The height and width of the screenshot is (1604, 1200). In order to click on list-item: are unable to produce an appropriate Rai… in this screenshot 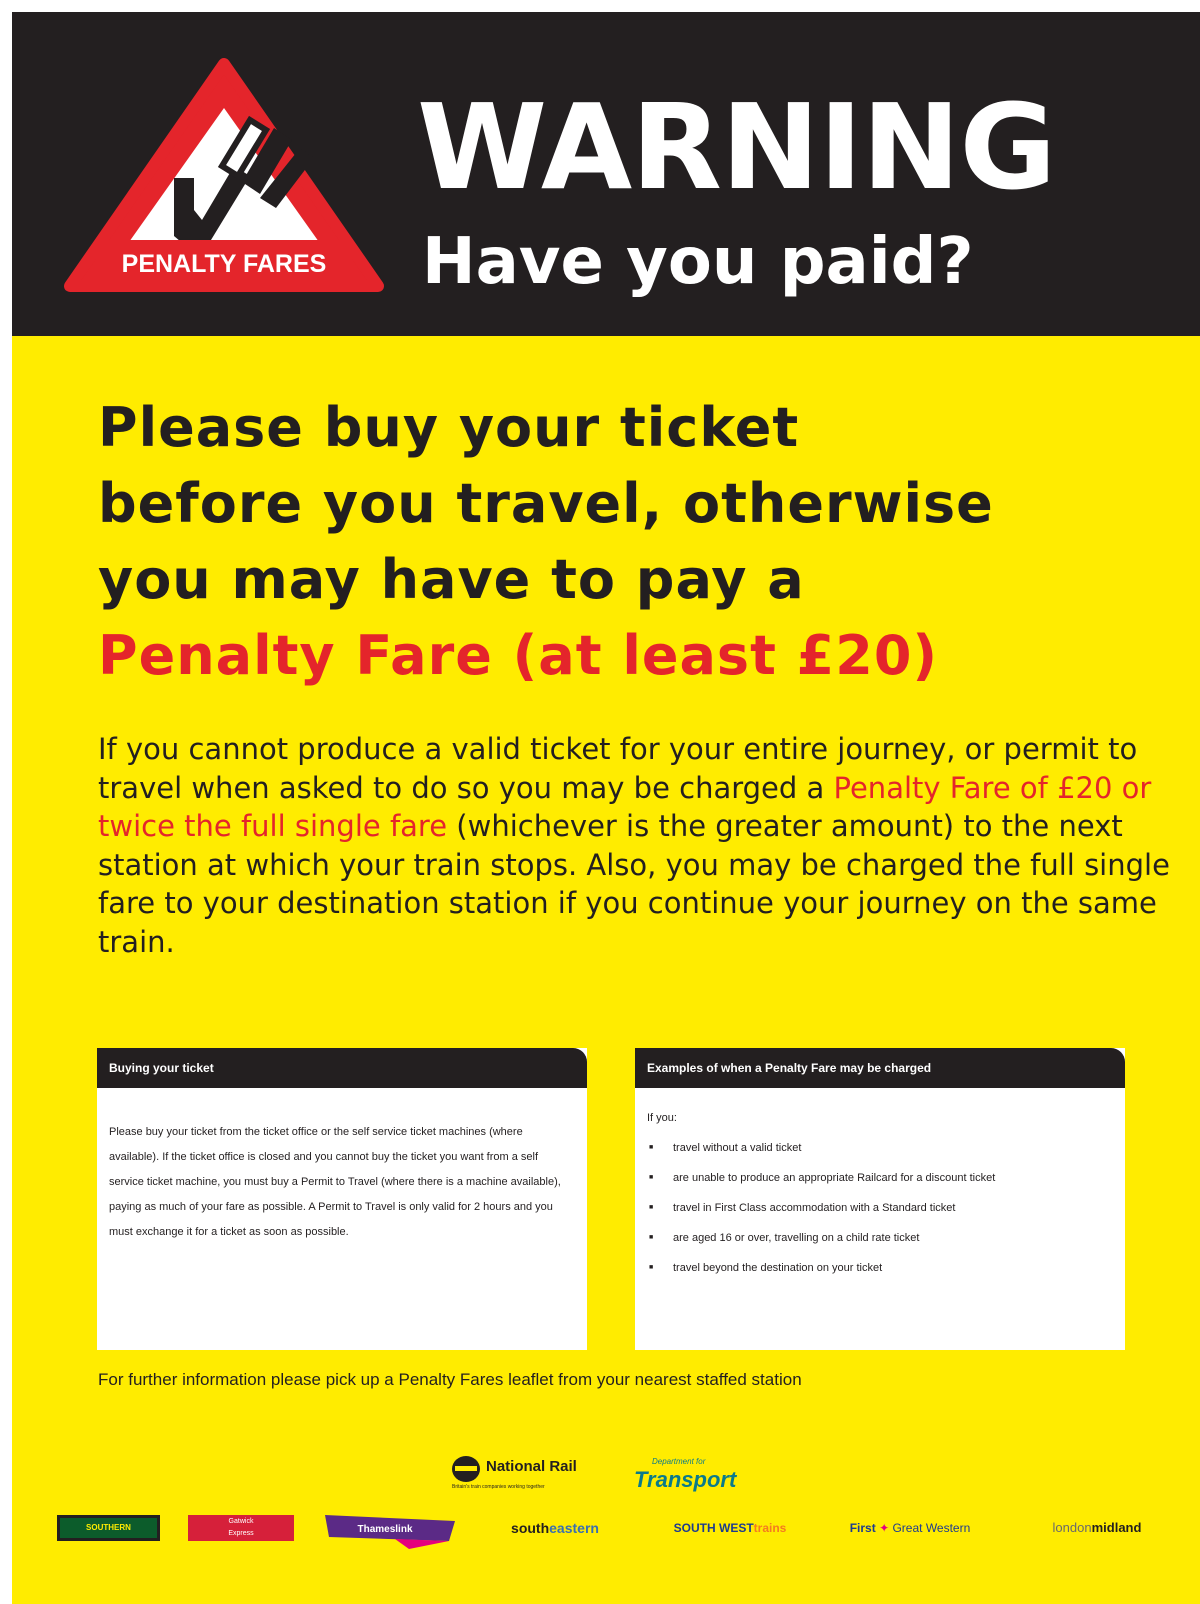, I will do `click(878, 1178)`.